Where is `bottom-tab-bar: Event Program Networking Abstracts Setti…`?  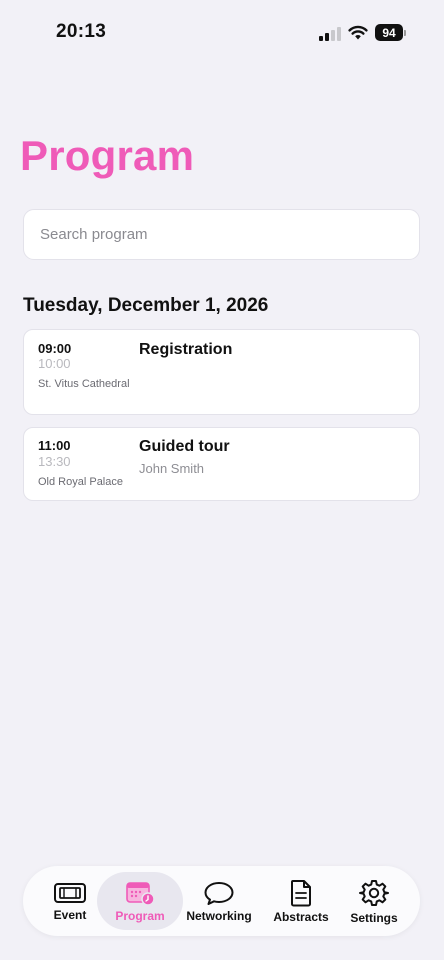 bottom-tab-bar: Event Program Networking Abstracts Setti… is located at coordinates (221, 901).